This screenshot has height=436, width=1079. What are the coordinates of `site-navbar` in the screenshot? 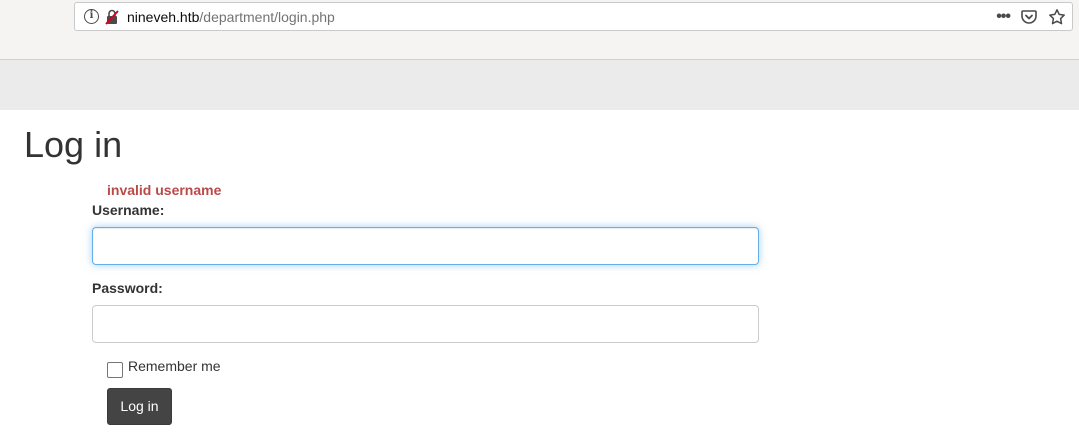 It's located at (539, 85).